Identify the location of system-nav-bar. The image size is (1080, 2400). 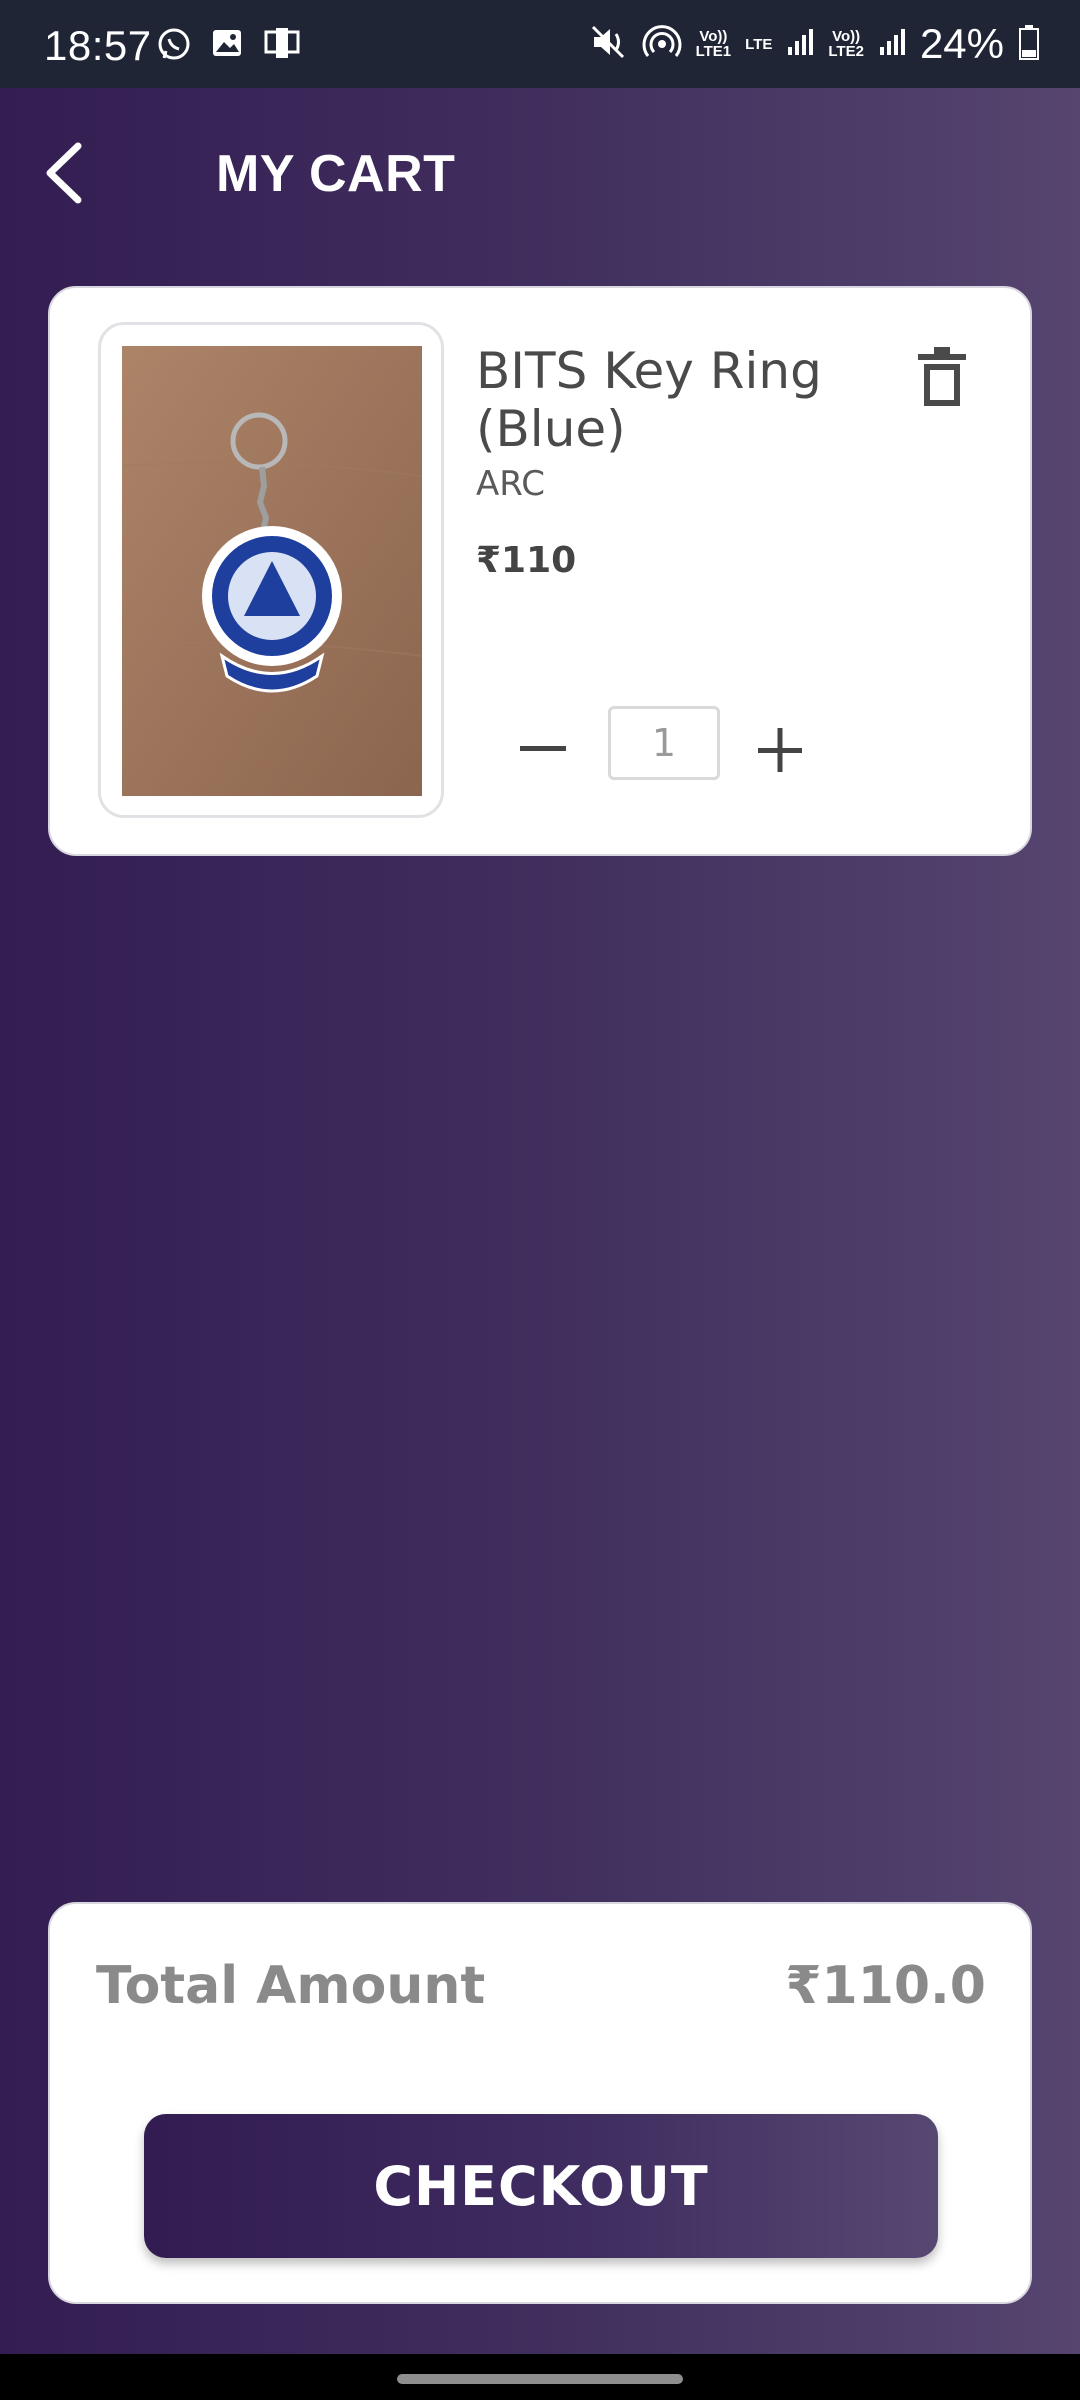
(540, 2377).